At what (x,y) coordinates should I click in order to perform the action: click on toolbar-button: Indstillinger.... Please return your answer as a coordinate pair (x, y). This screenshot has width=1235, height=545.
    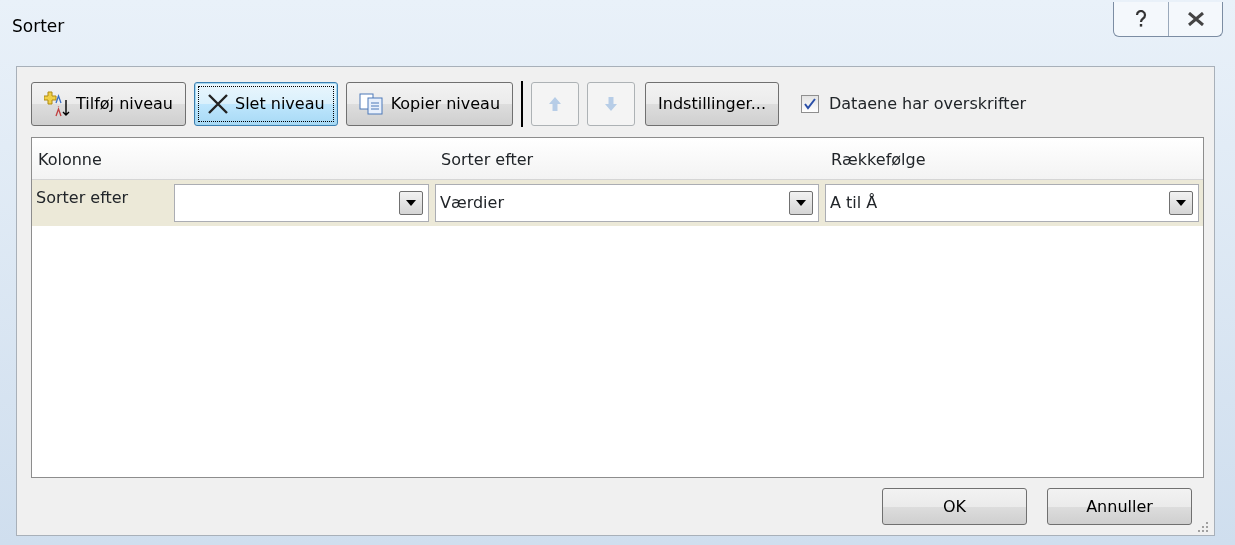
    Looking at the image, I should click on (712, 104).